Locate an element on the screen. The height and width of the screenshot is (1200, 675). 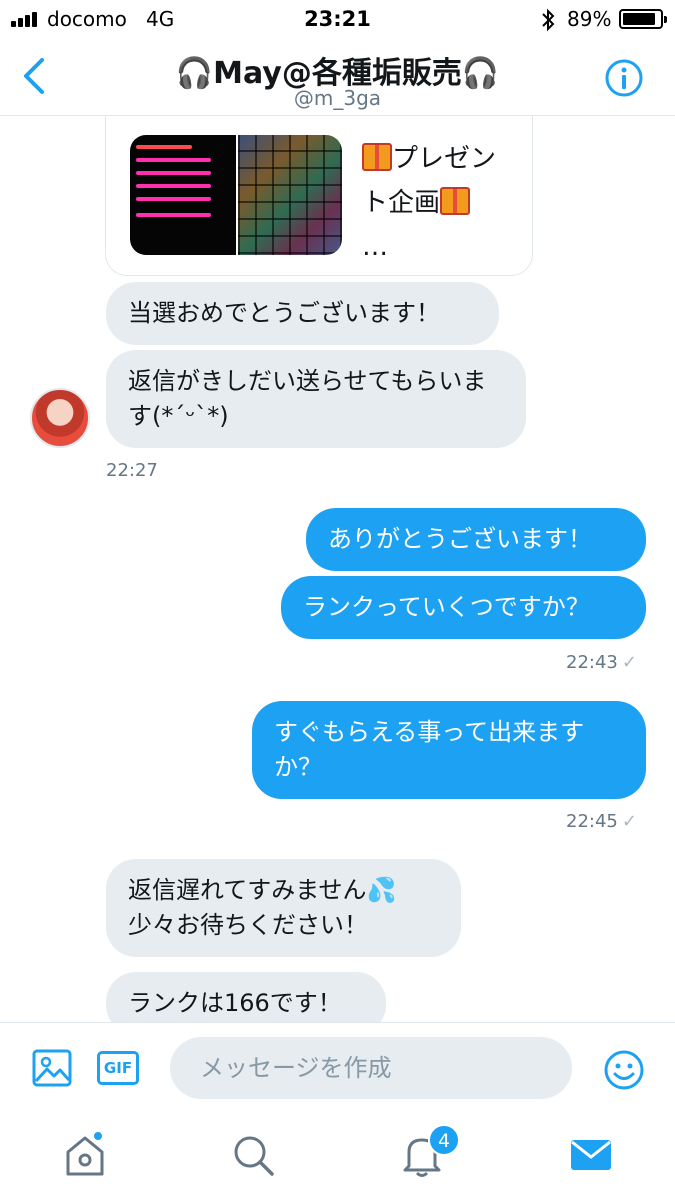
compose-bar: GIF is located at coordinates (337, 1067).